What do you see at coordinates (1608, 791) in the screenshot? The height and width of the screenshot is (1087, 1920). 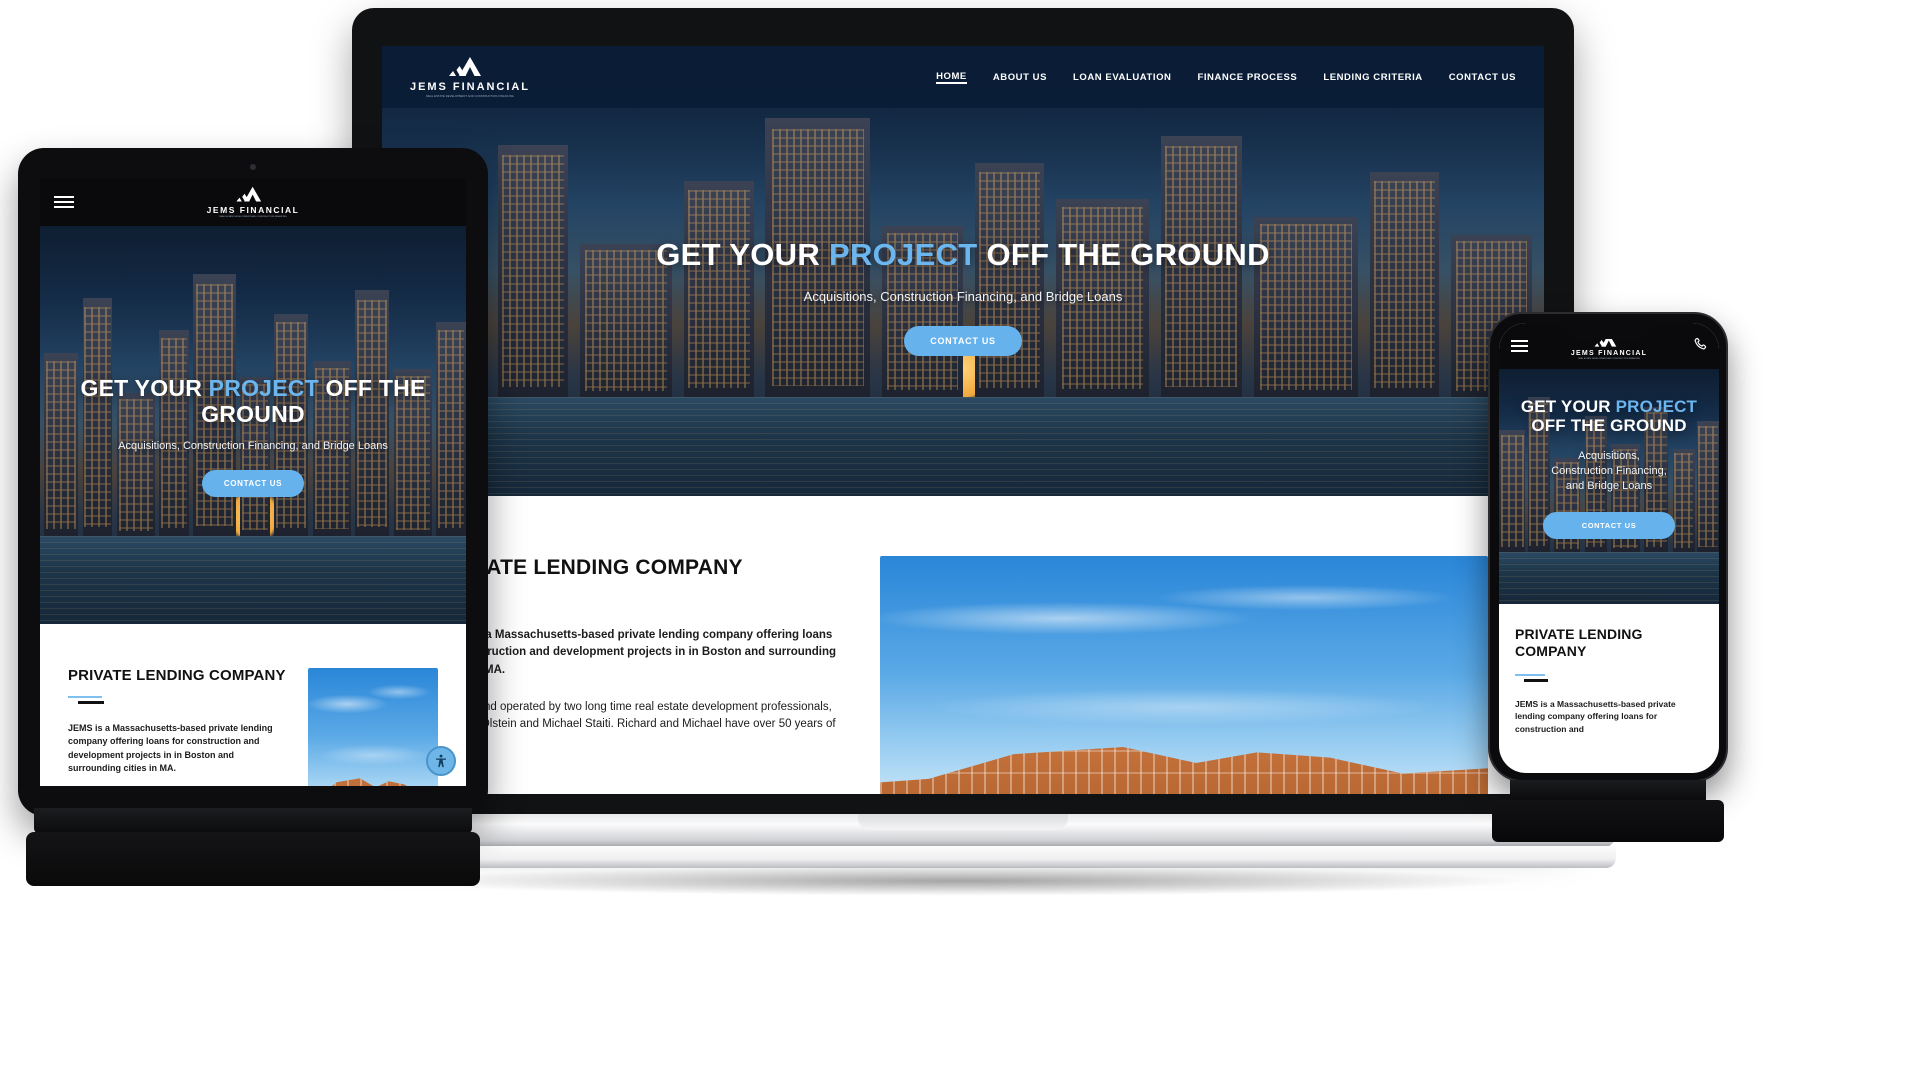 I see `phone-stand` at bounding box center [1608, 791].